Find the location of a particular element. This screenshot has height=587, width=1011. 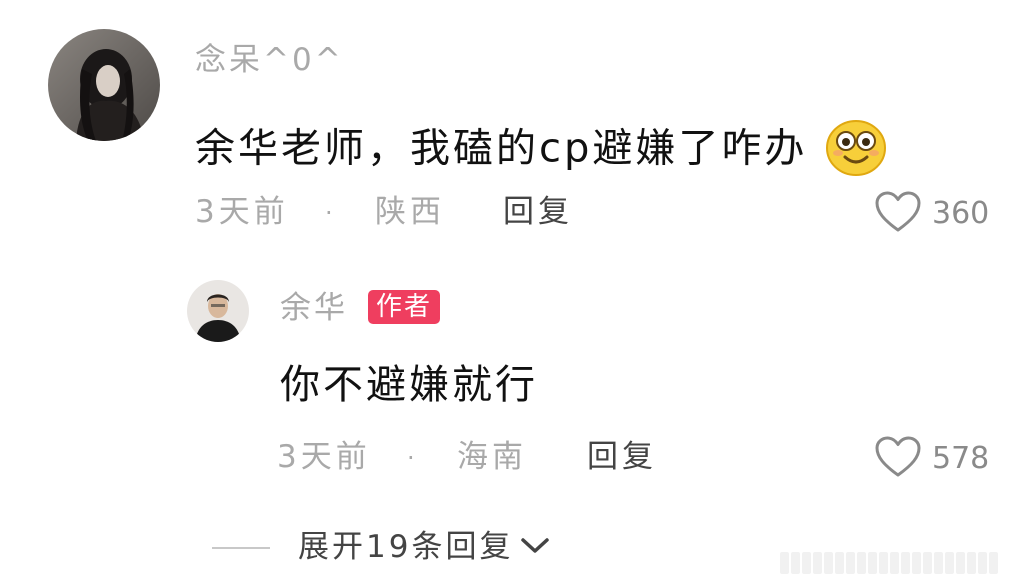

chevron-down-icon is located at coordinates (535, 548).